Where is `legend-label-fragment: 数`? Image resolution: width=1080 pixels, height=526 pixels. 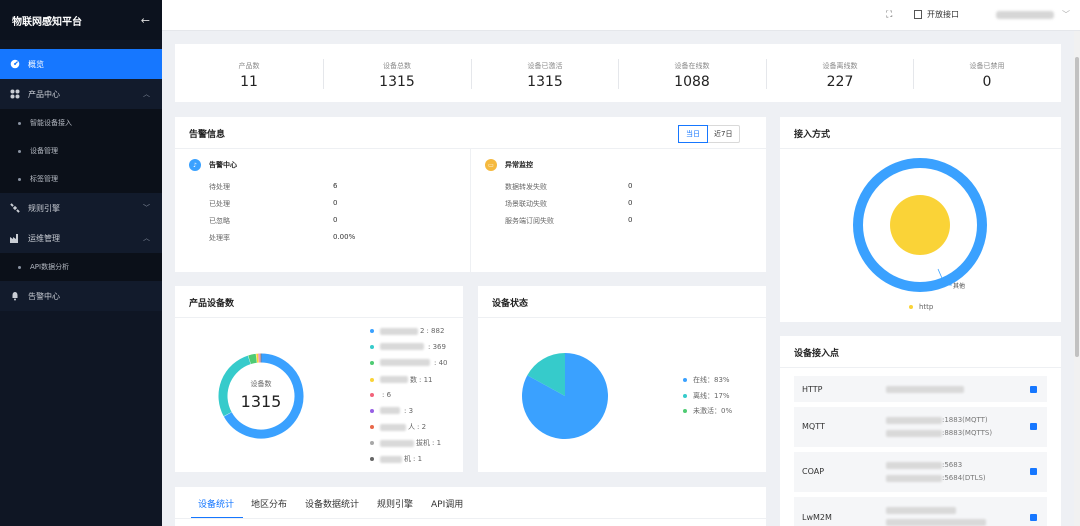
legend-label-fragment: 数 is located at coordinates (413, 379).